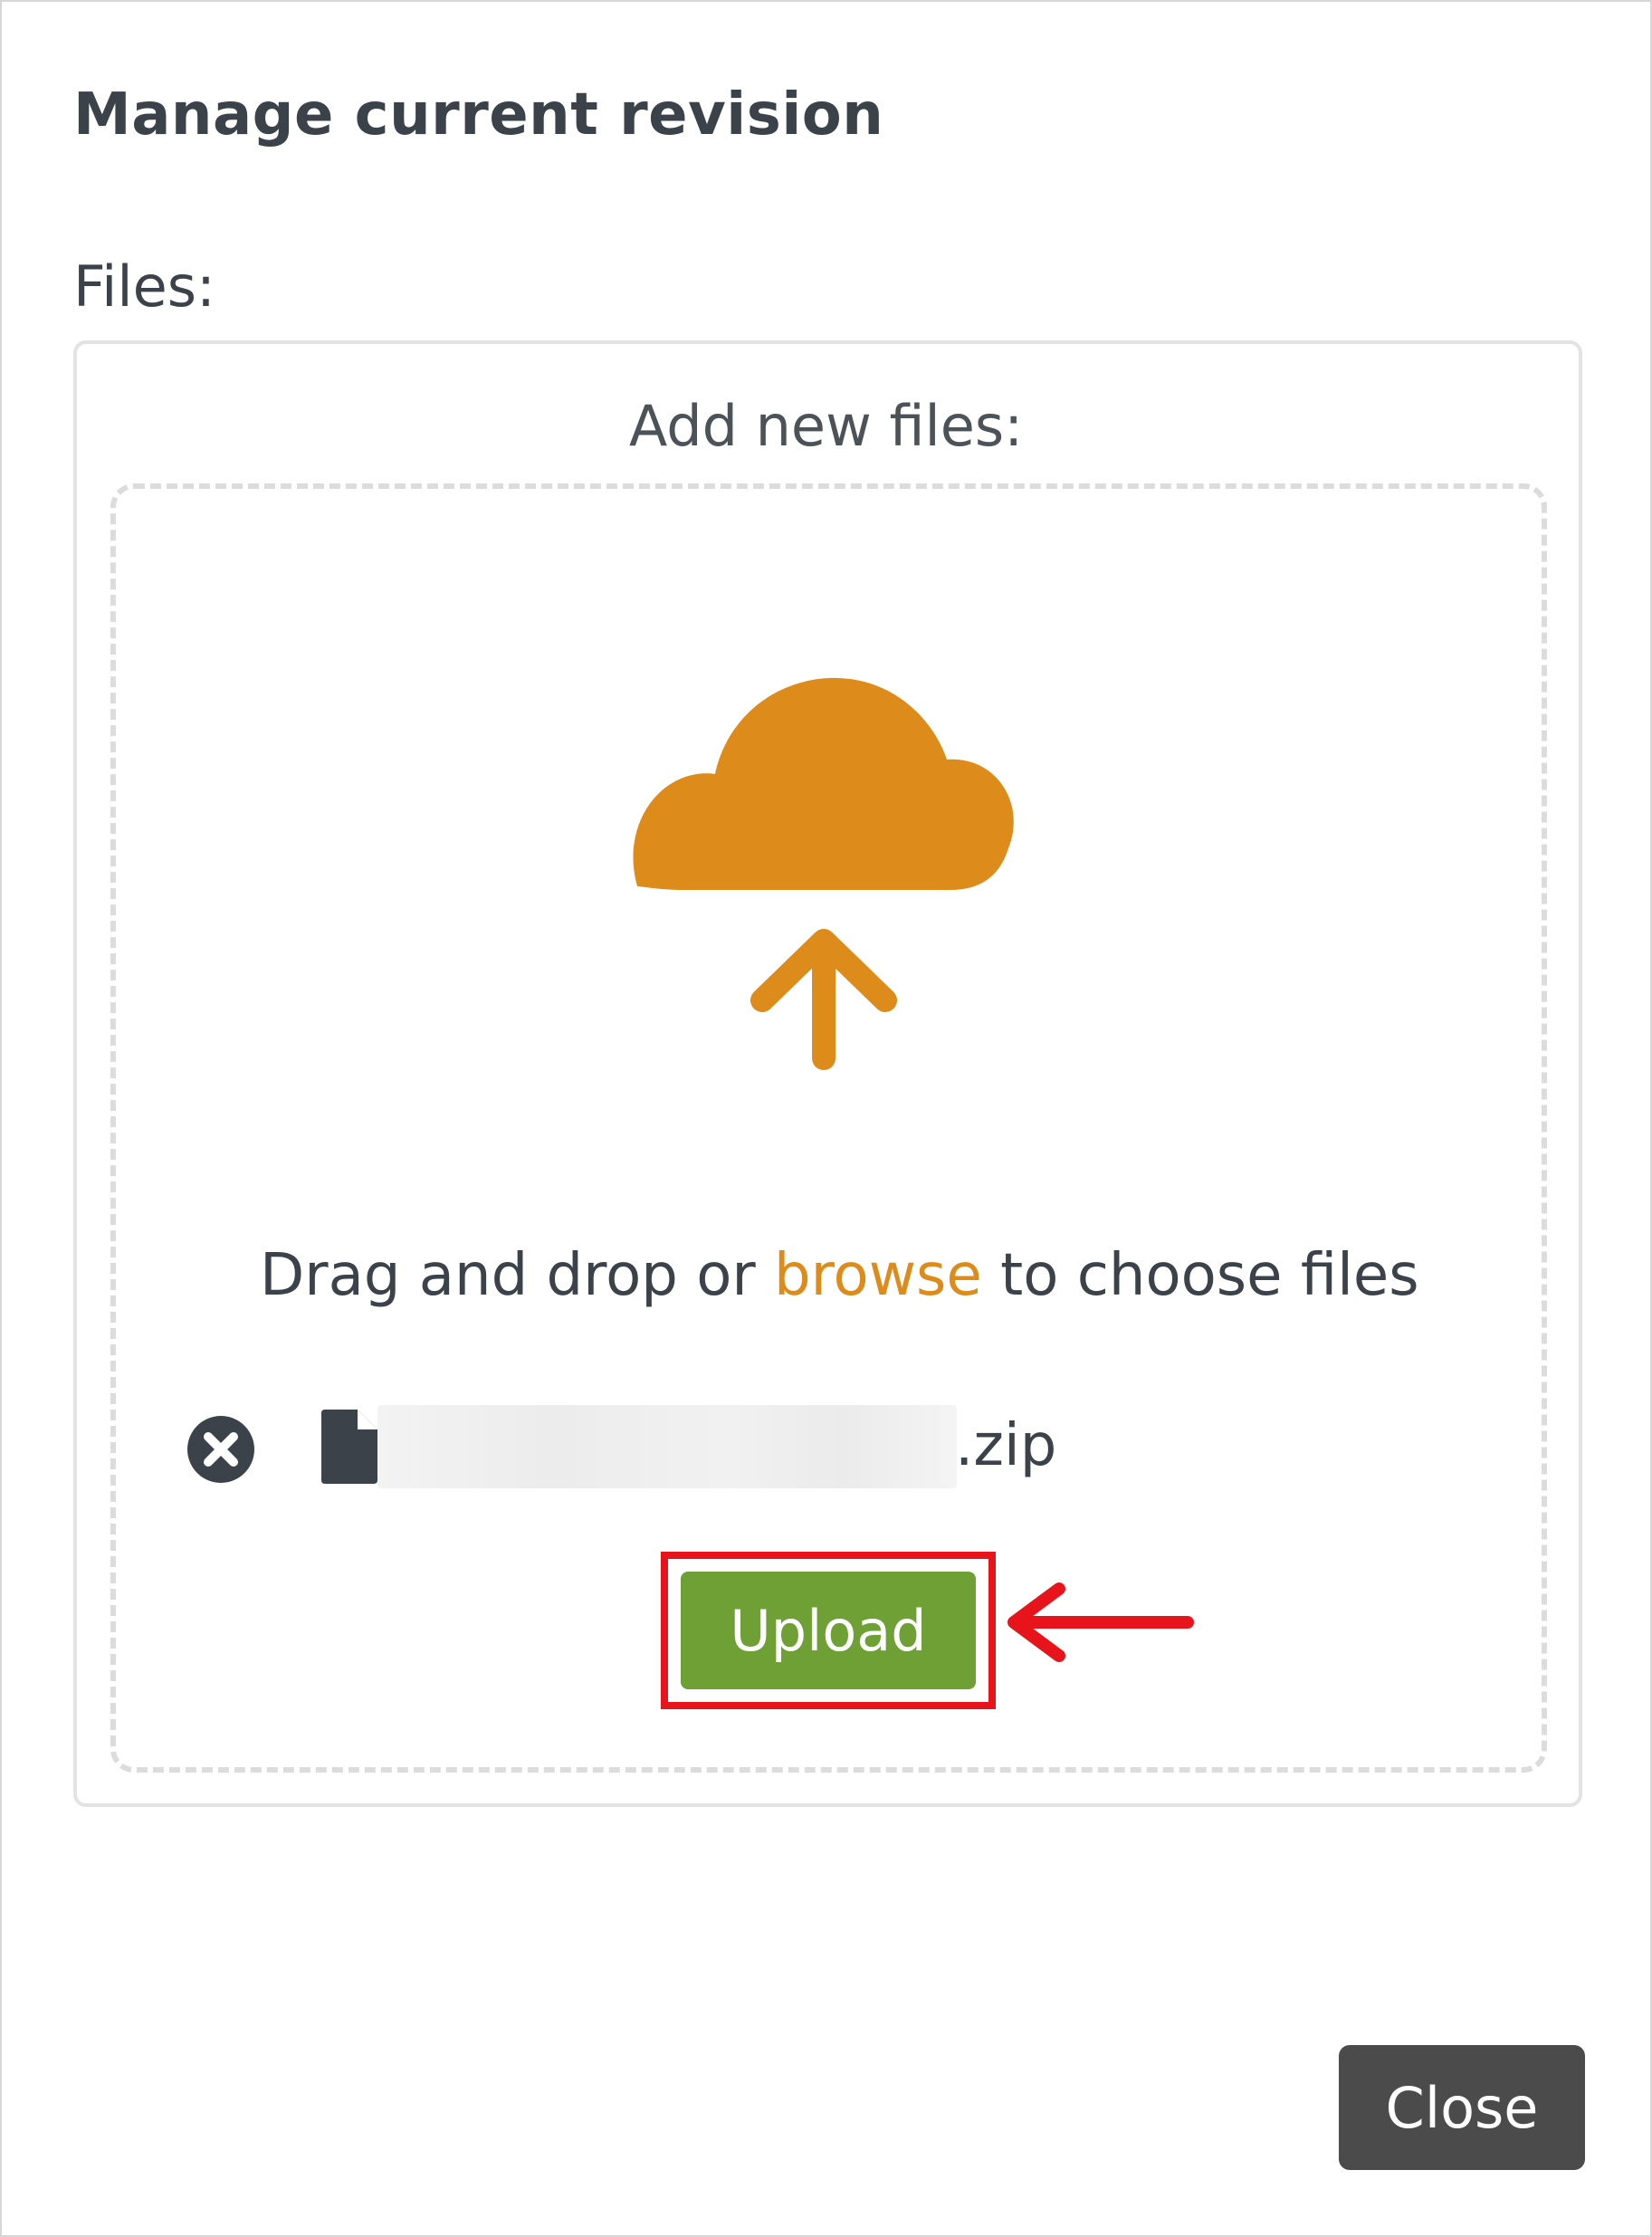  Describe the element at coordinates (826, 426) in the screenshot. I see `add-new-files-label: Add new files:` at that location.